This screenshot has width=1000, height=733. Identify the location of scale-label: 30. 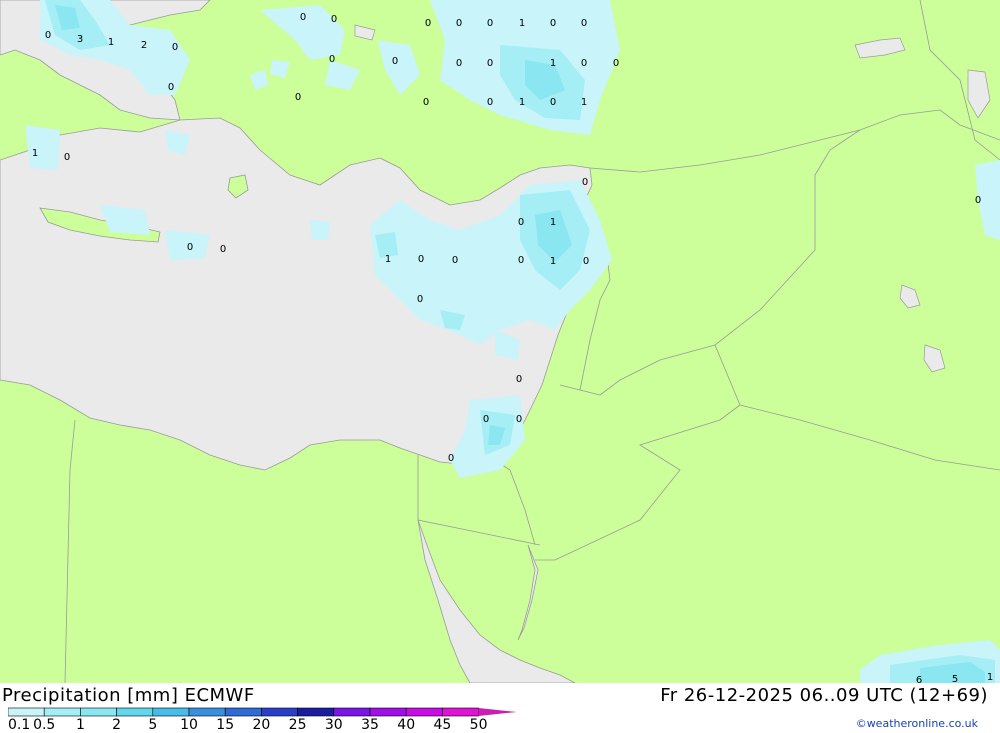
(334, 724).